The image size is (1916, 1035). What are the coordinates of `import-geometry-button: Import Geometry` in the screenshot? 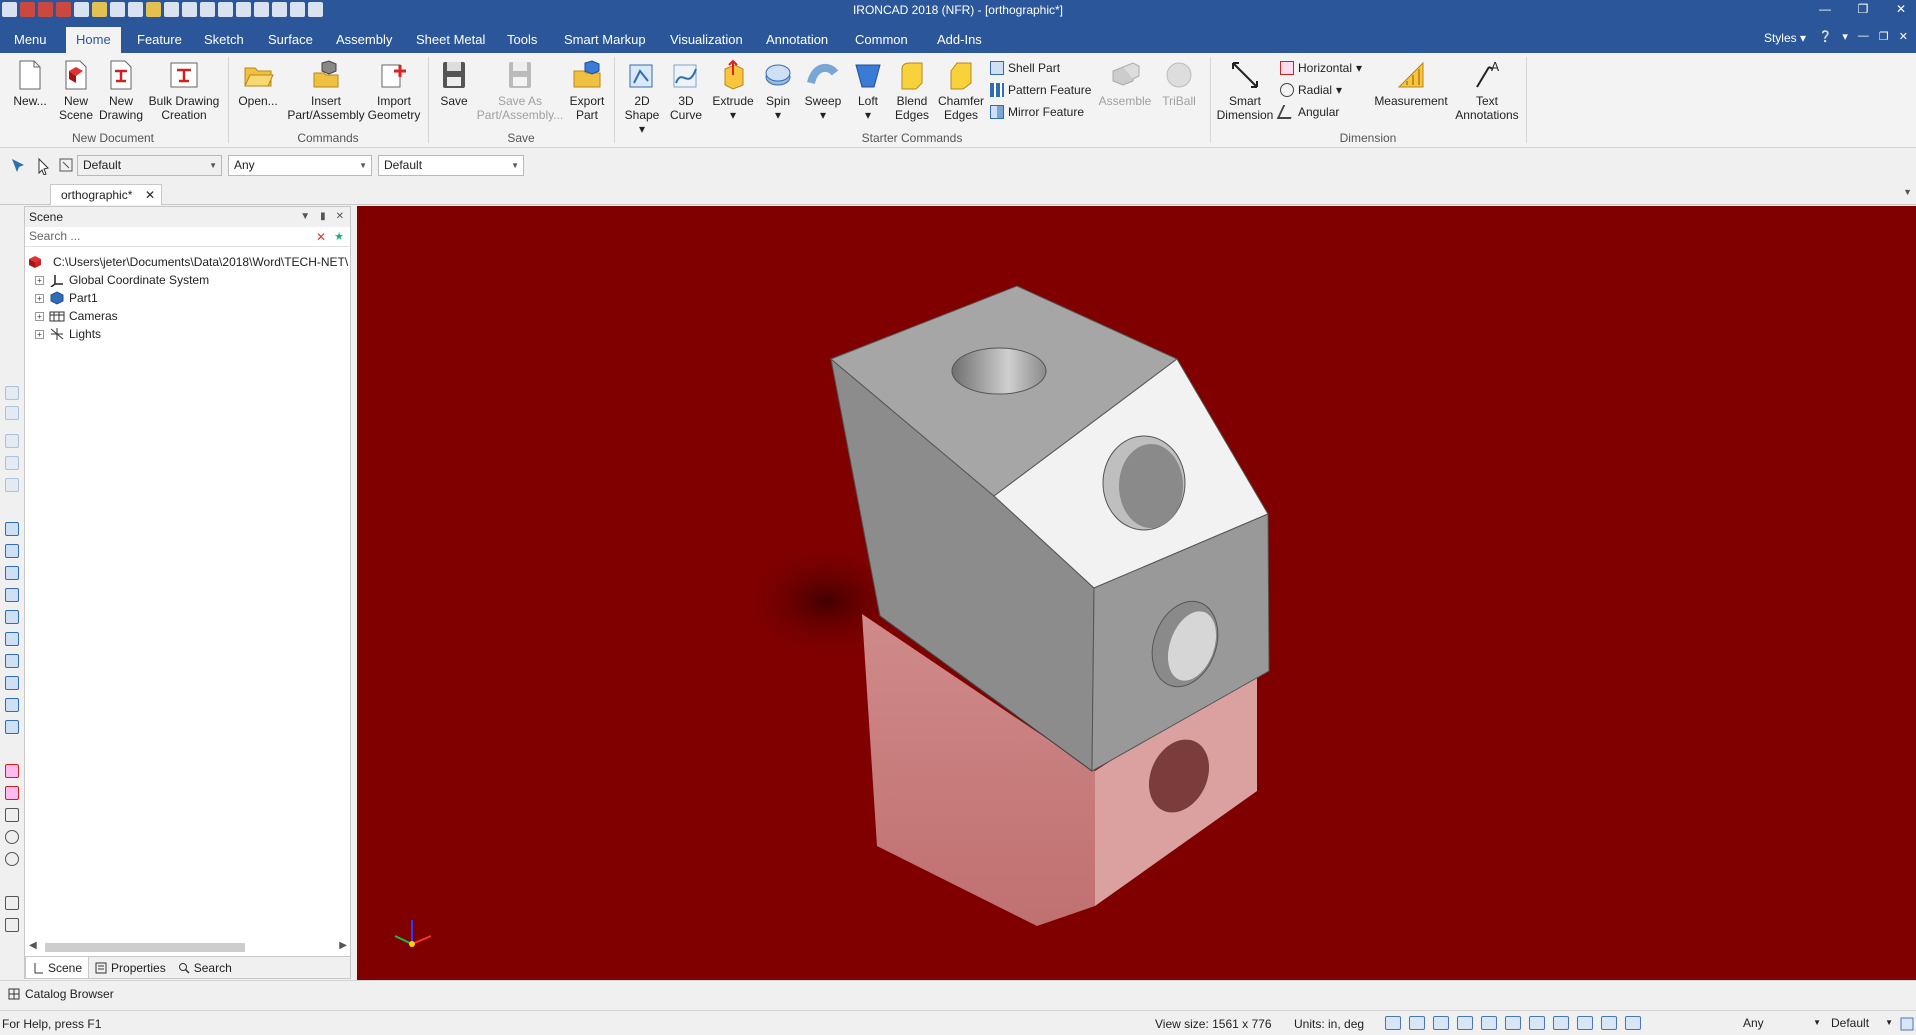 It's located at (394, 90).